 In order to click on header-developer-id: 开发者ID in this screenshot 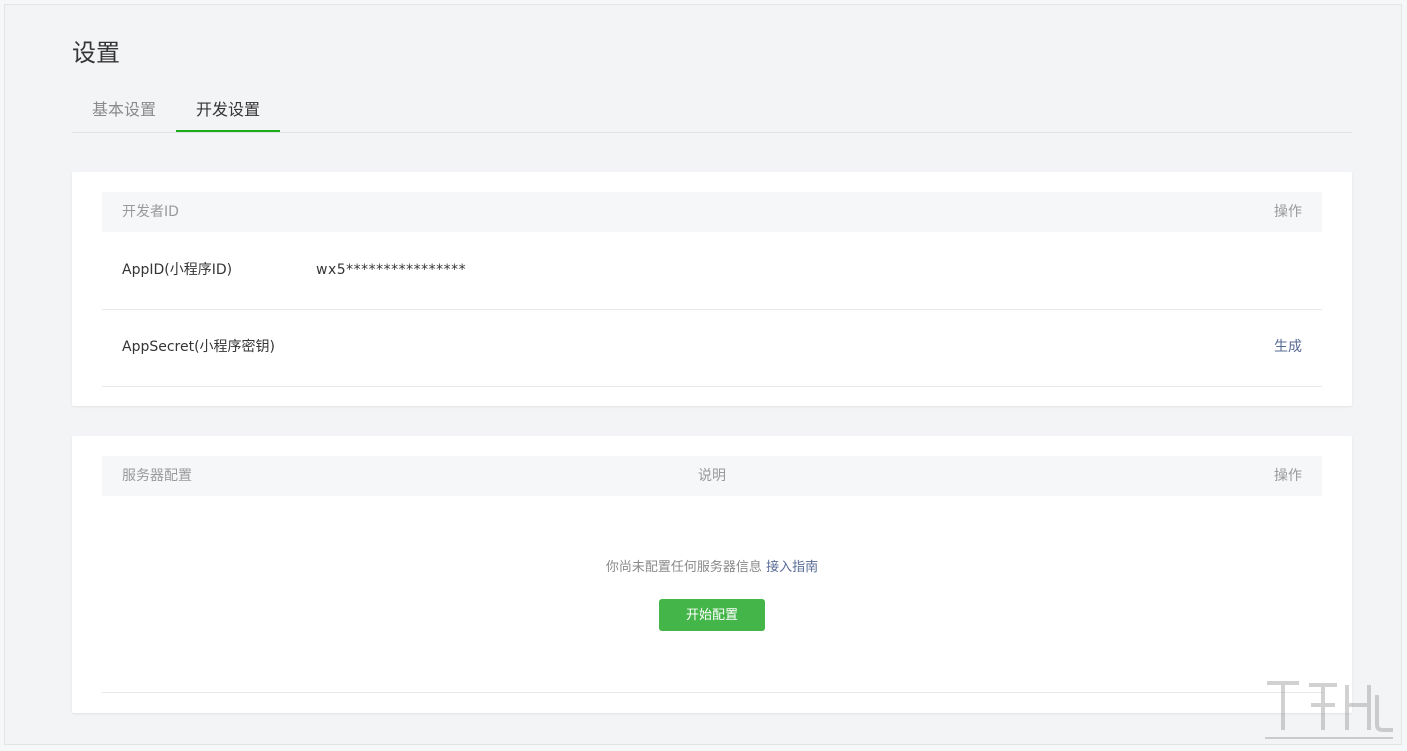, I will do `click(150, 212)`.